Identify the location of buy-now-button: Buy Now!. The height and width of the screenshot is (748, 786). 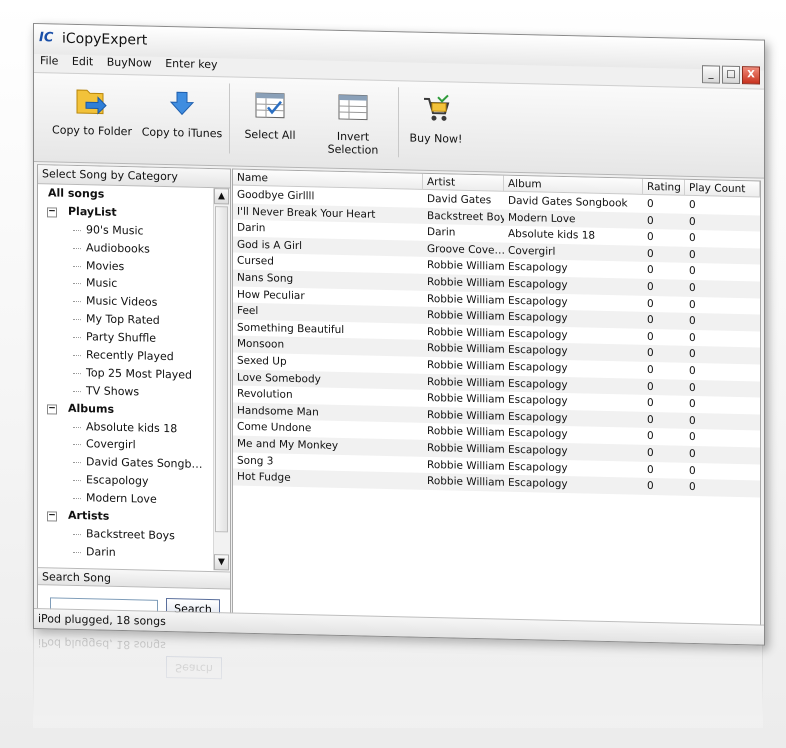
(436, 118).